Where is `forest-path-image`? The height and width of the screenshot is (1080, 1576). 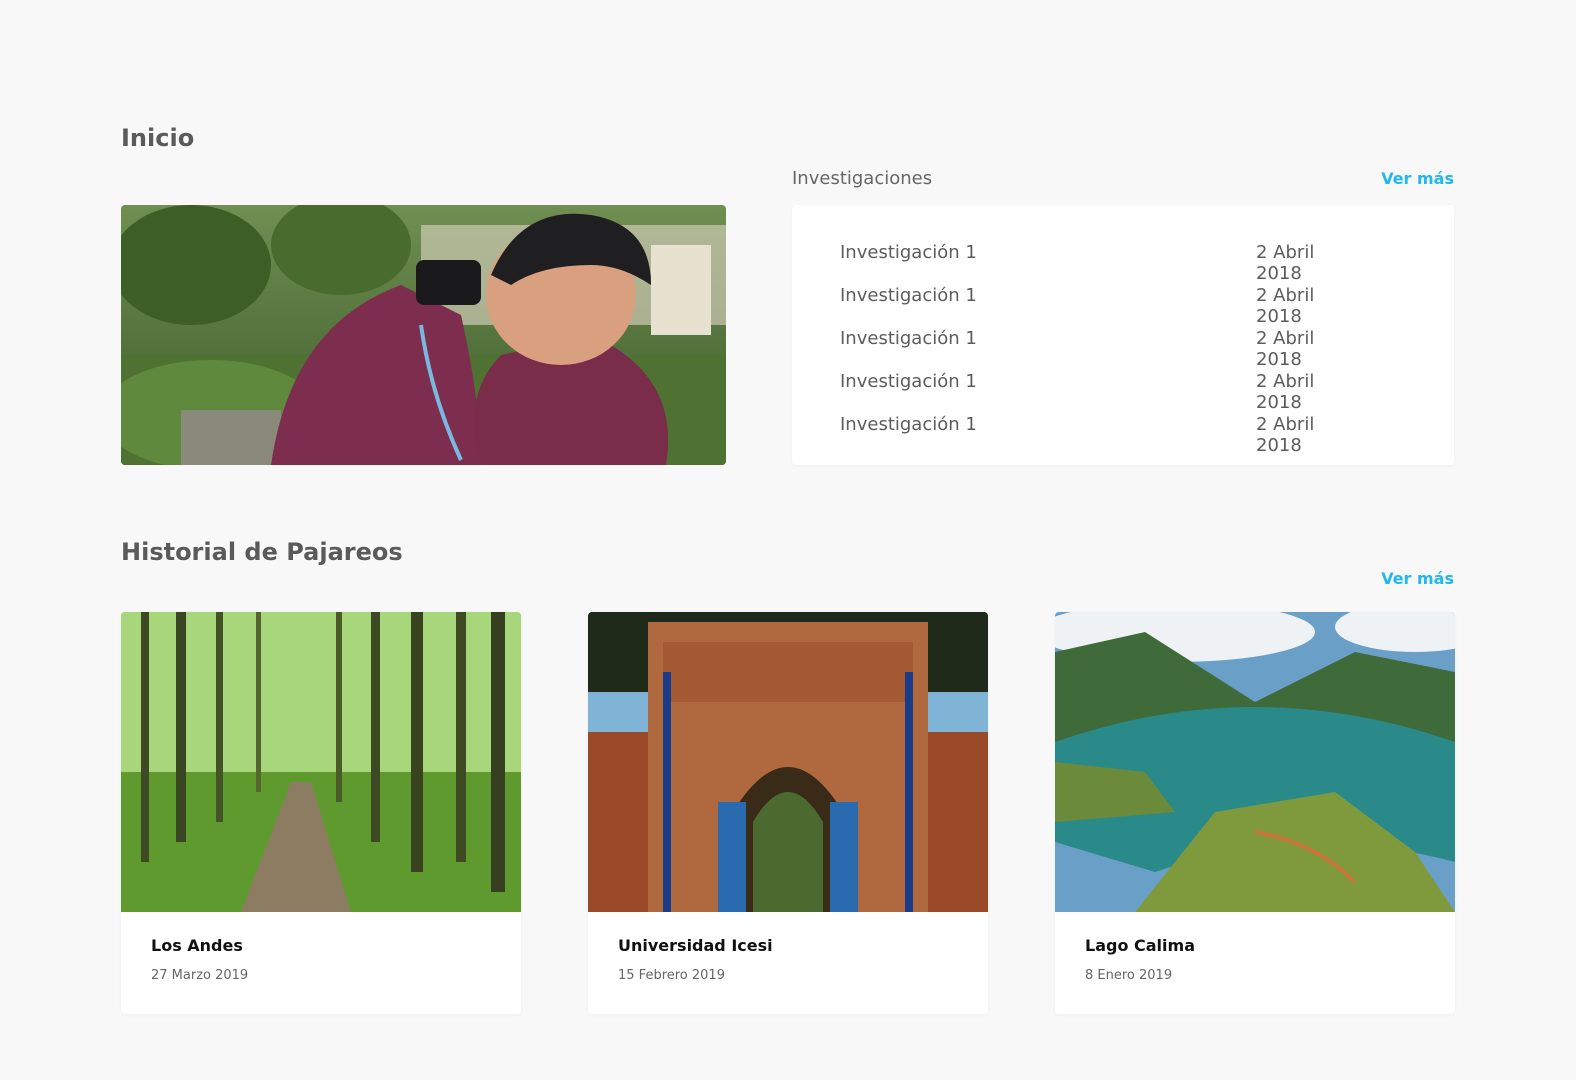 forest-path-image is located at coordinates (321, 762).